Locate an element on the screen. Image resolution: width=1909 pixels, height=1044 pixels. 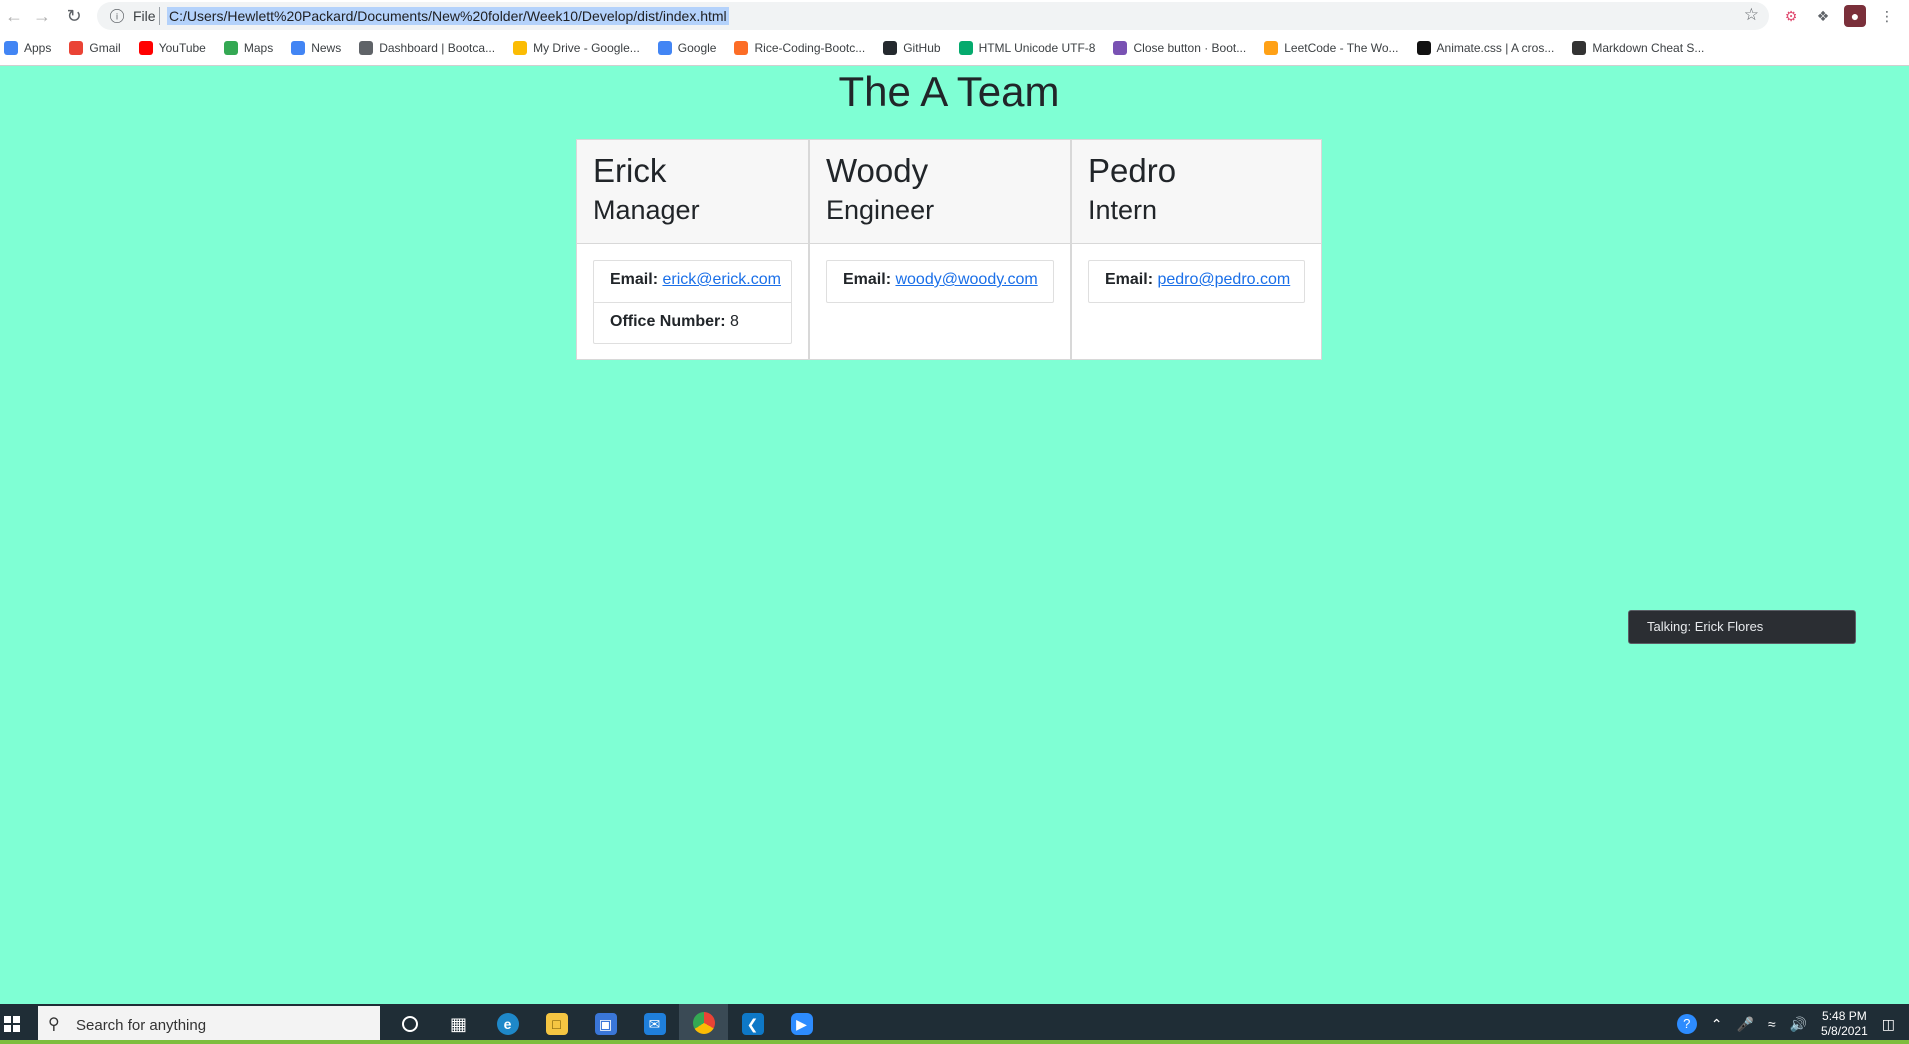
notification-center-icon: ◫ is located at coordinates (1888, 1024).